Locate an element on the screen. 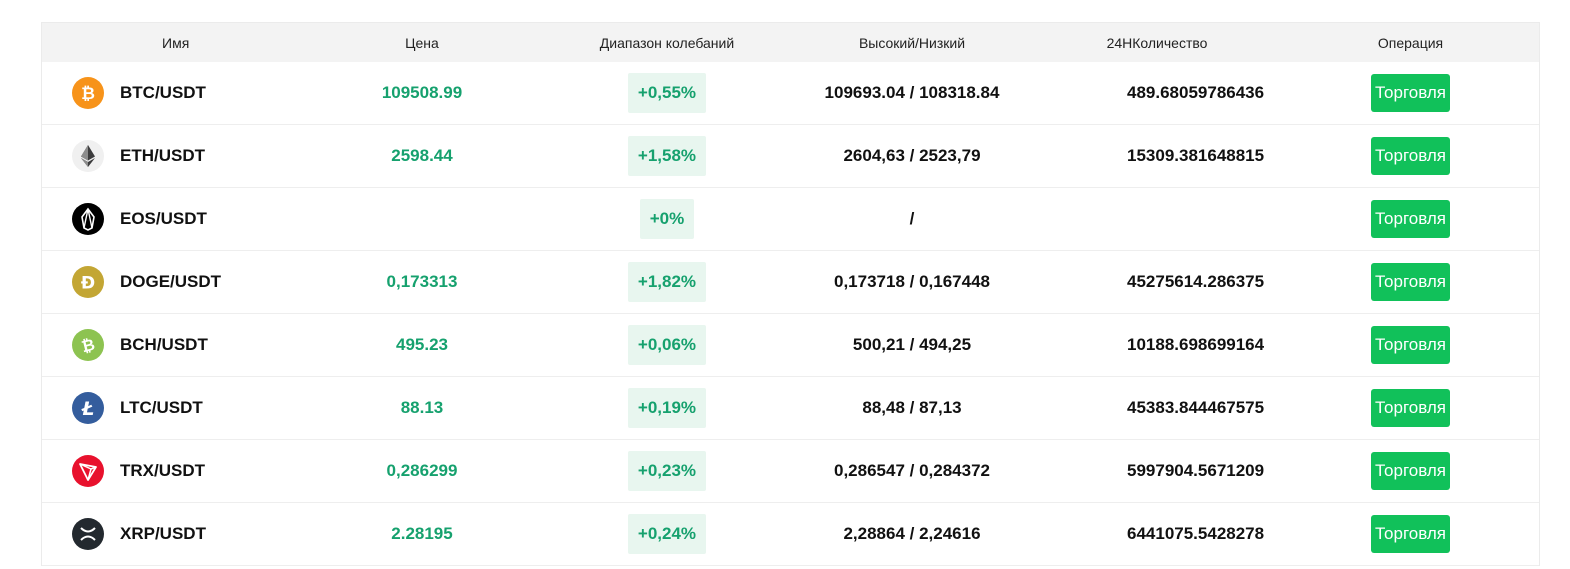  pair-name: DOGE/USDT is located at coordinates (171, 281).